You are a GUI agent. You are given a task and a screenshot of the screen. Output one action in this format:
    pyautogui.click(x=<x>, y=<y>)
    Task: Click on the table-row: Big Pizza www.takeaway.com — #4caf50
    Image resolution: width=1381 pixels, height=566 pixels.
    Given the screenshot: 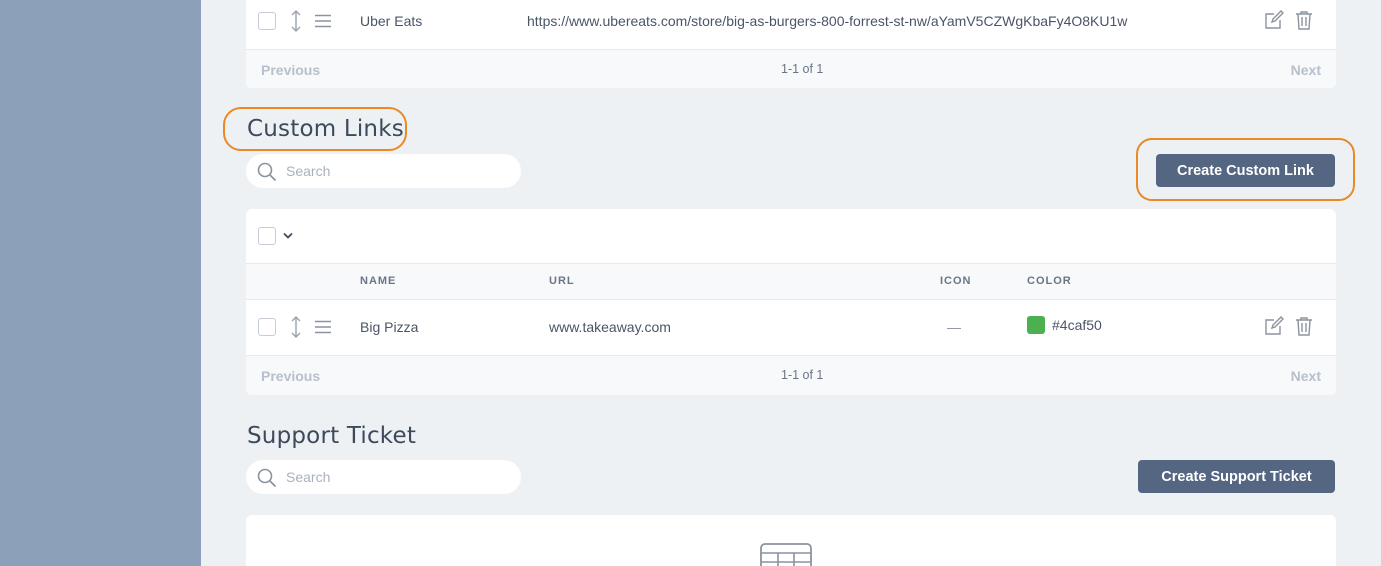 What is the action you would take?
    pyautogui.click(x=791, y=327)
    